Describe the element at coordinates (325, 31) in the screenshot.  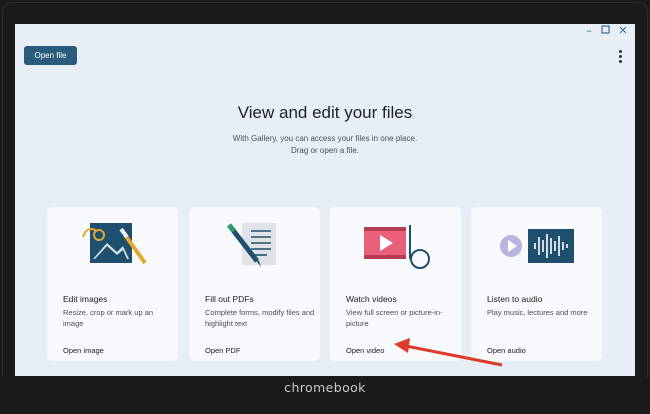
I see `title-bar: – ✕` at that location.